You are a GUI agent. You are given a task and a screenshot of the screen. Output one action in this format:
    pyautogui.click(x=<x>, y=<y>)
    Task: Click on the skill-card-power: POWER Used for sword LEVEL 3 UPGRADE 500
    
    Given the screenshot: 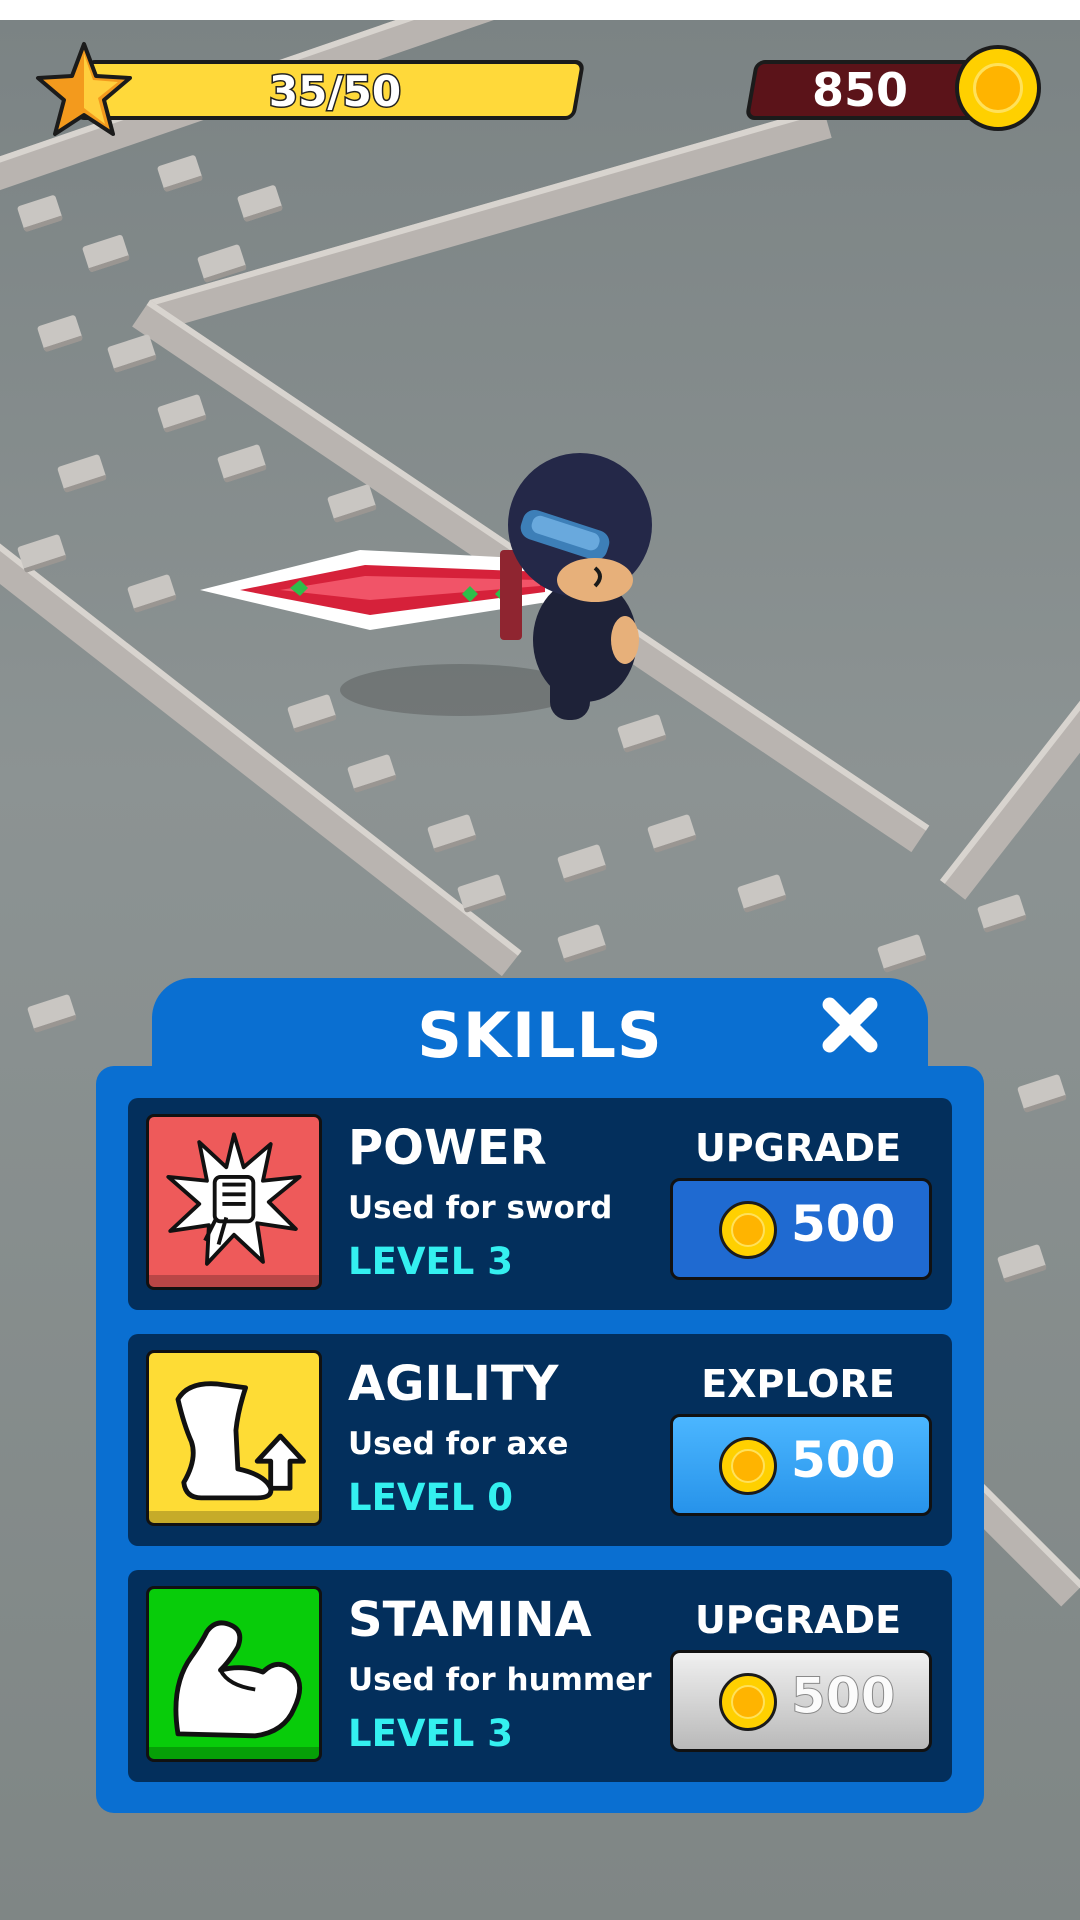 What is the action you would take?
    pyautogui.click(x=540, y=1204)
    